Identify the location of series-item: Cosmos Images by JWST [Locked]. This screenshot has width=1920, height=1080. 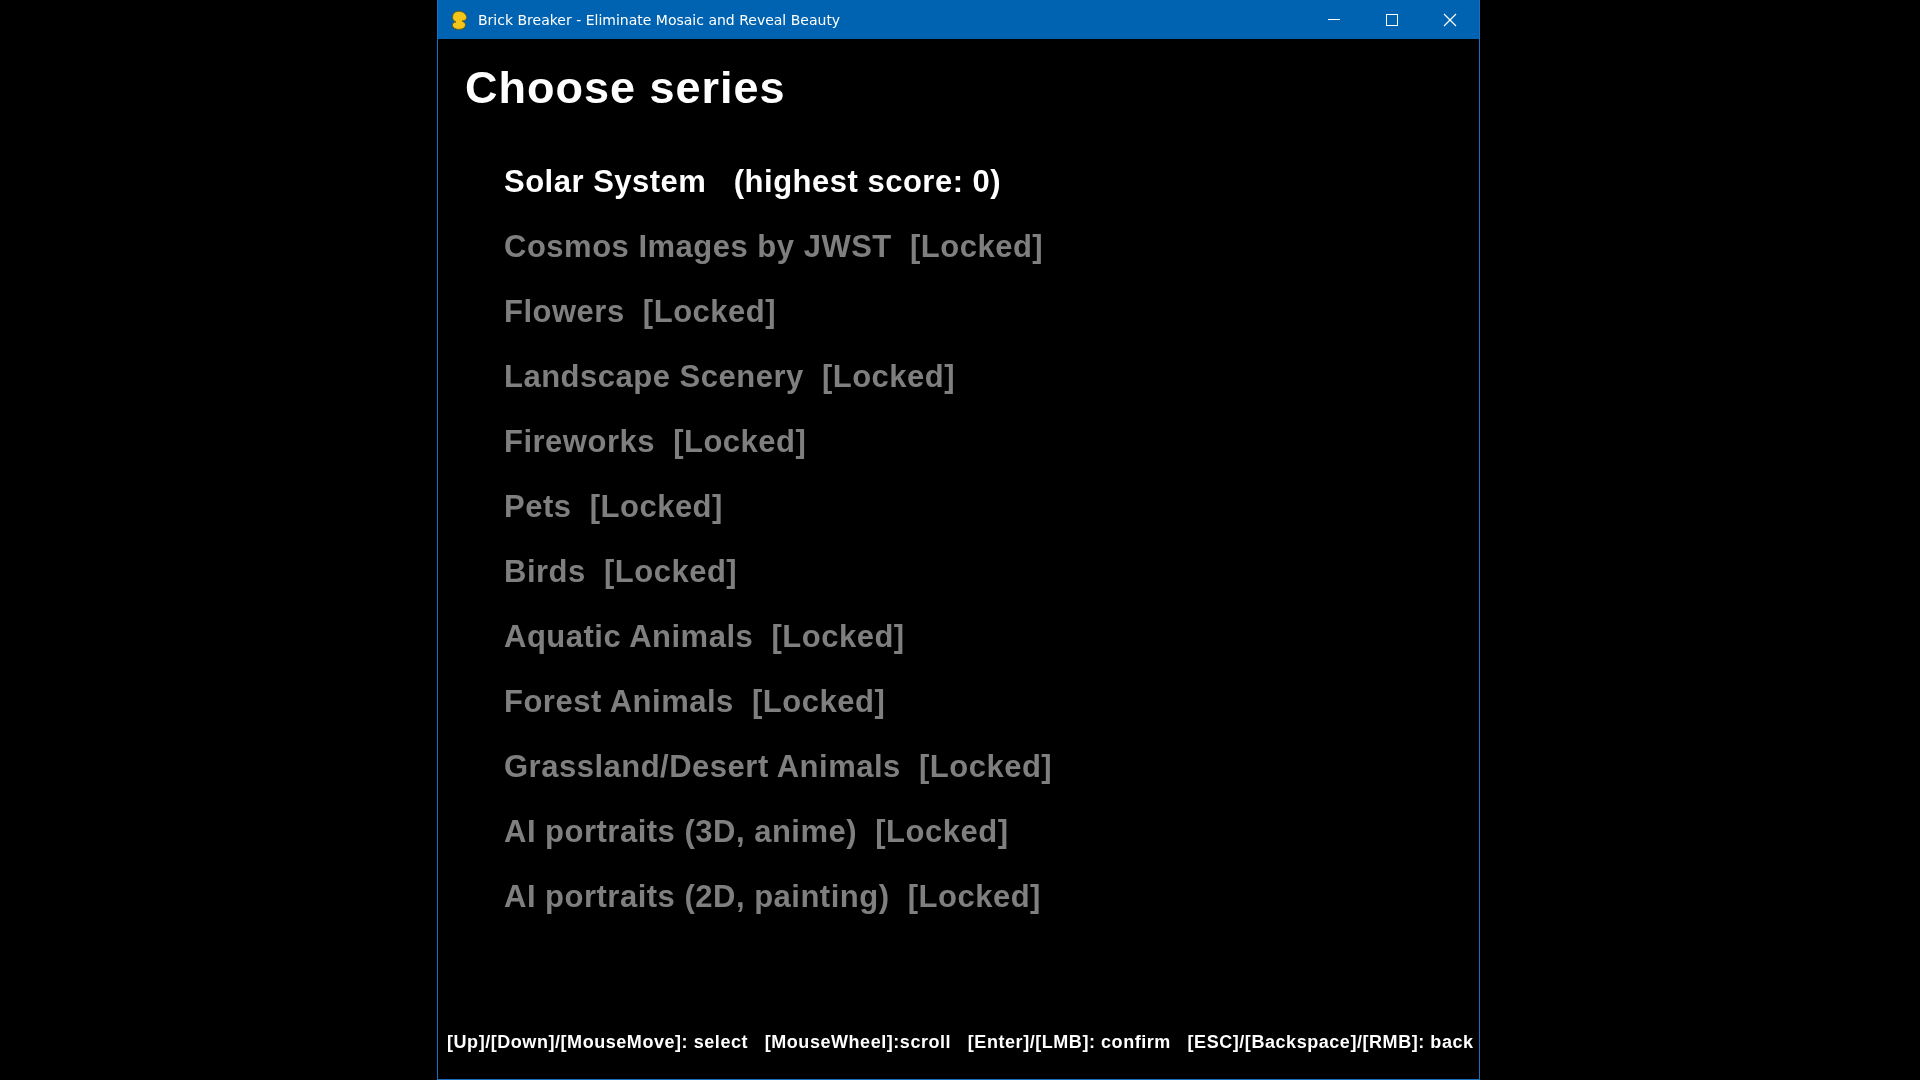
(774, 246).